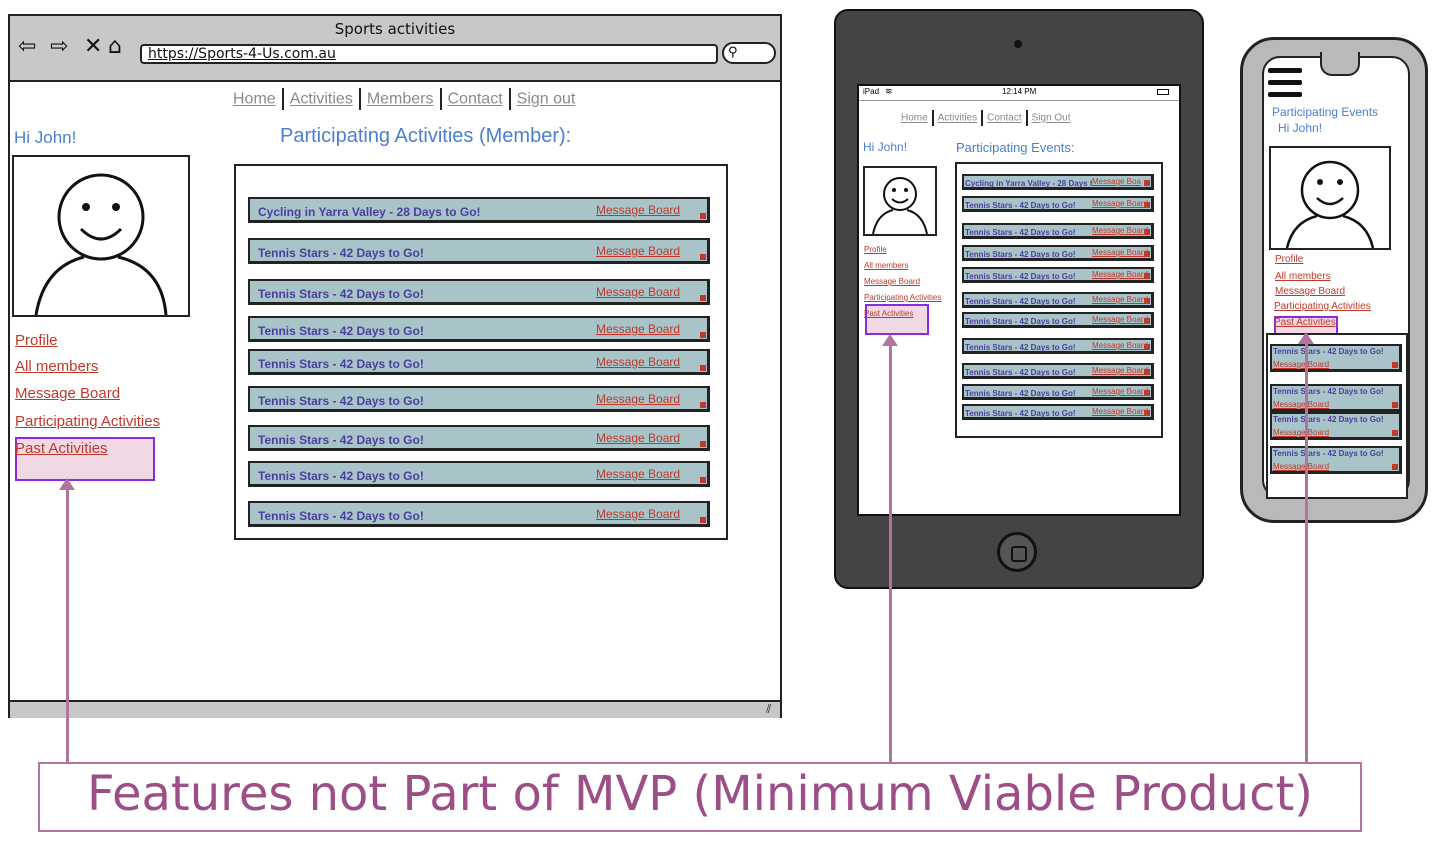 The height and width of the screenshot is (854, 1436). I want to click on activity-name: Cycling in Yarra Valley - 28 Days t, so click(1029, 183).